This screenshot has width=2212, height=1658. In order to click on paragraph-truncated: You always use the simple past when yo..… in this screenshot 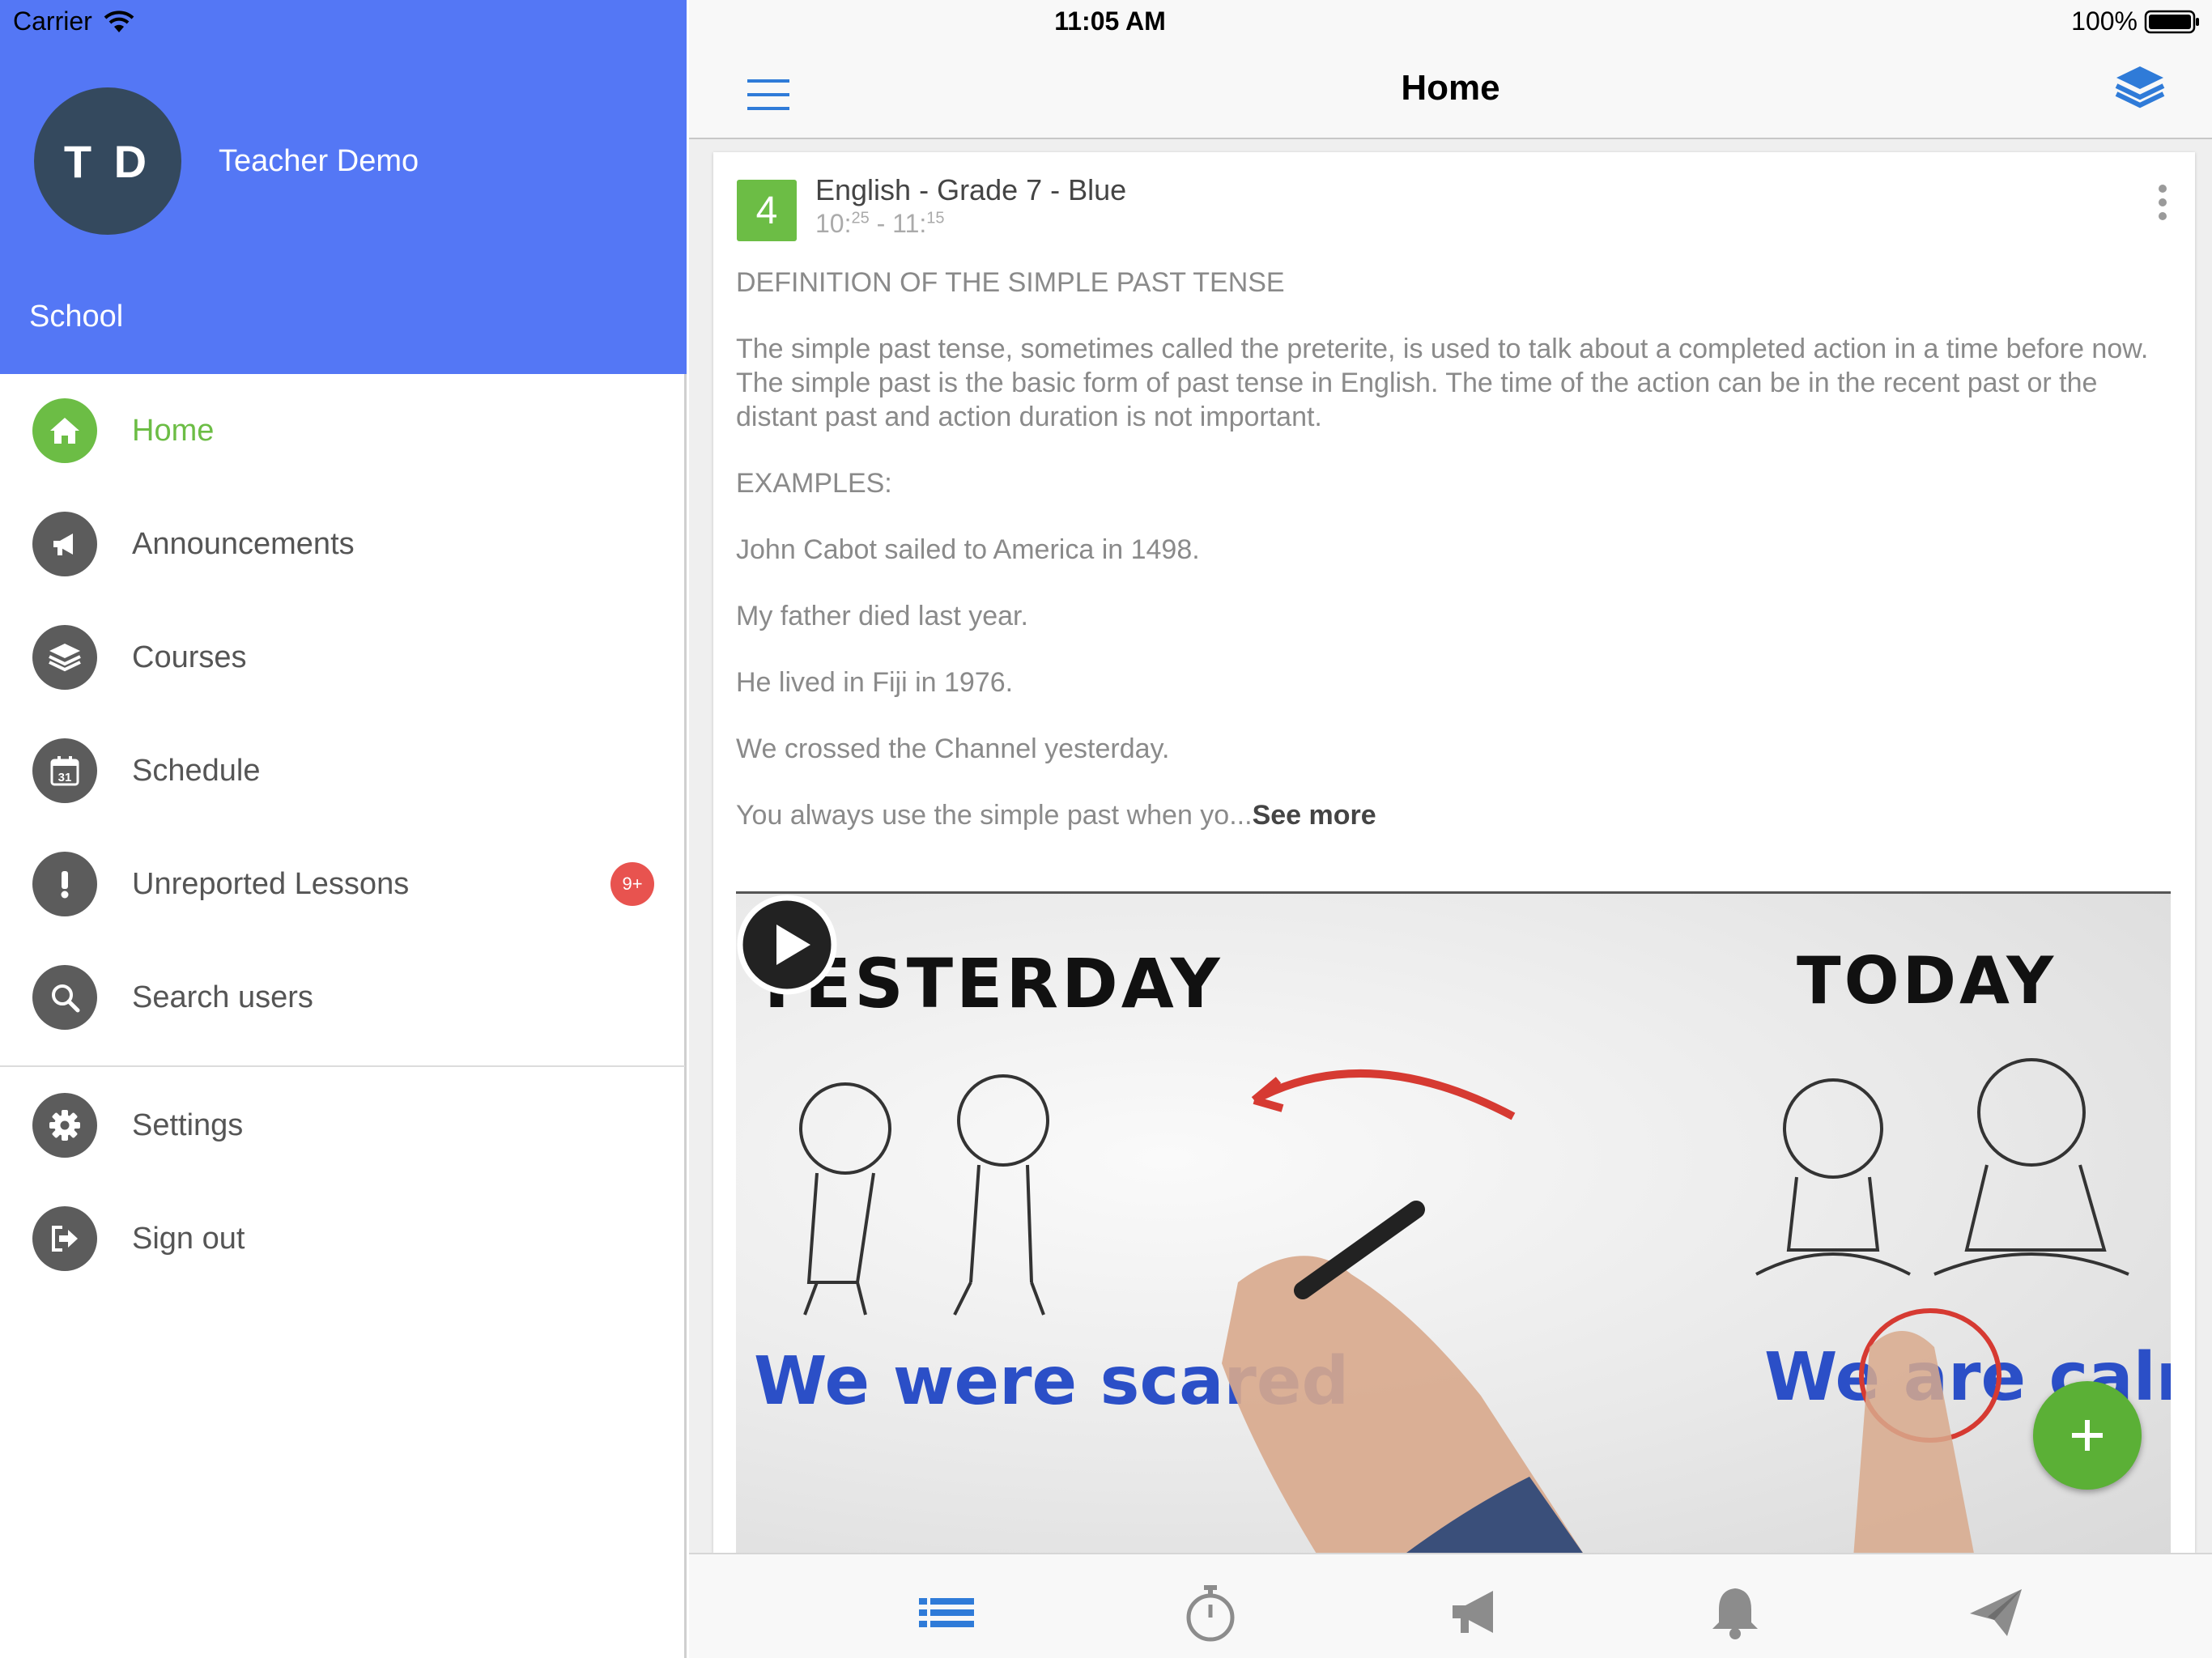, I will do `click(1454, 815)`.